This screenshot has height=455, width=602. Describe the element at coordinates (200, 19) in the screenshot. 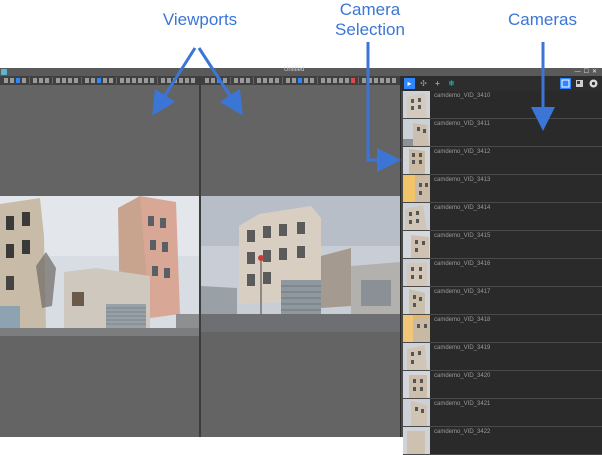

I see `viewports-annotation: Viewports` at that location.